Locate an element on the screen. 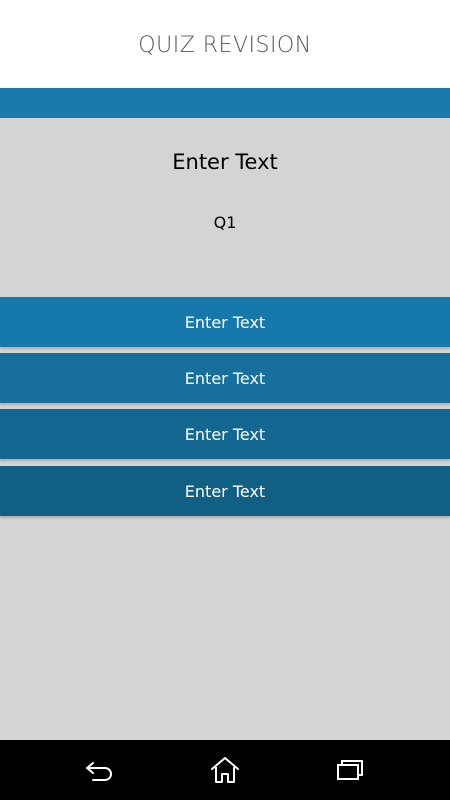 This screenshot has width=450, height=800. recents-button is located at coordinates (350, 770).